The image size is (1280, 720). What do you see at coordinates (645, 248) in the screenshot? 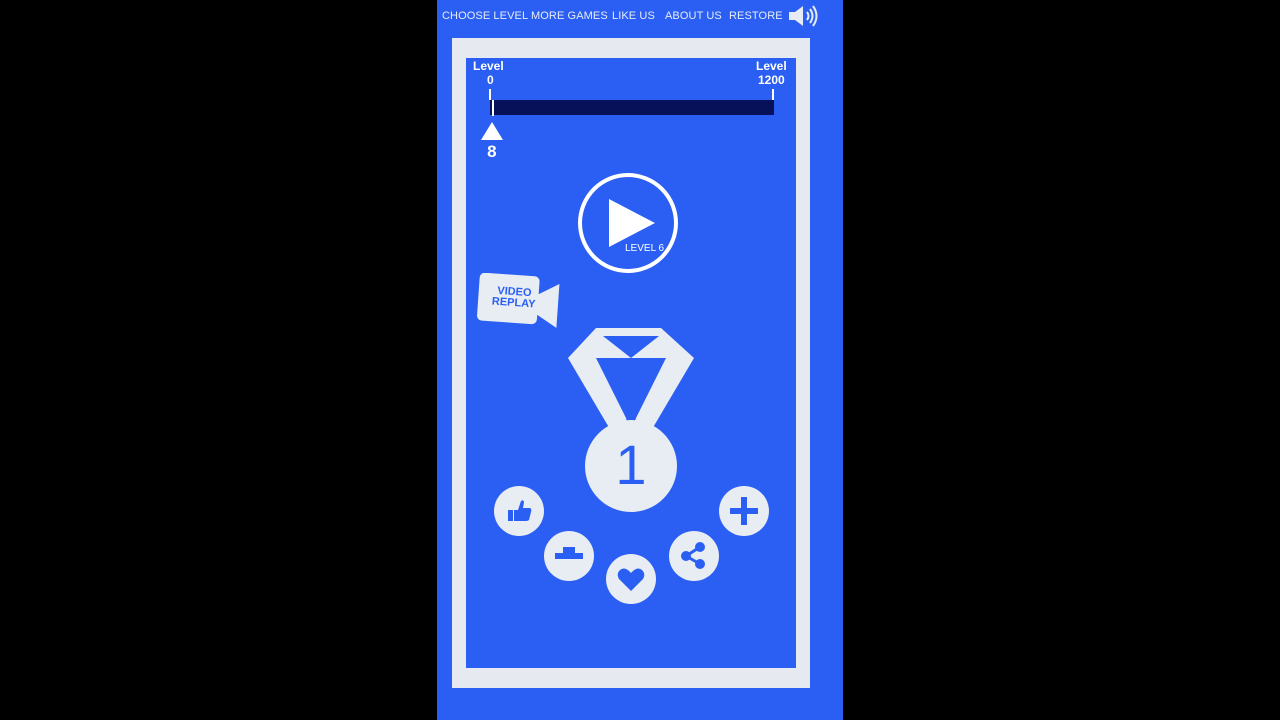
I see `play-level-label: LEVEL 6` at bounding box center [645, 248].